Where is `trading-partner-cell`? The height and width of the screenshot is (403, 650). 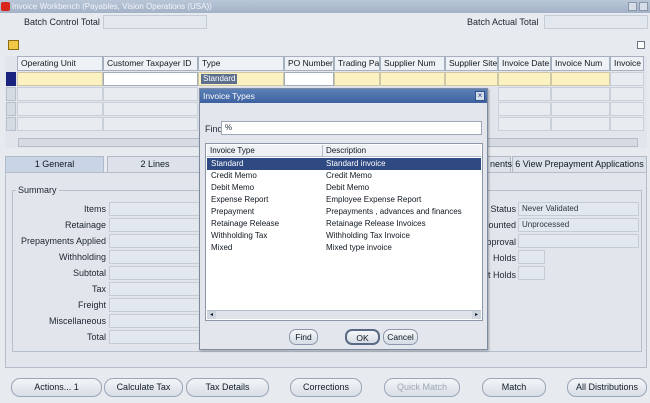
trading-partner-cell is located at coordinates (357, 79).